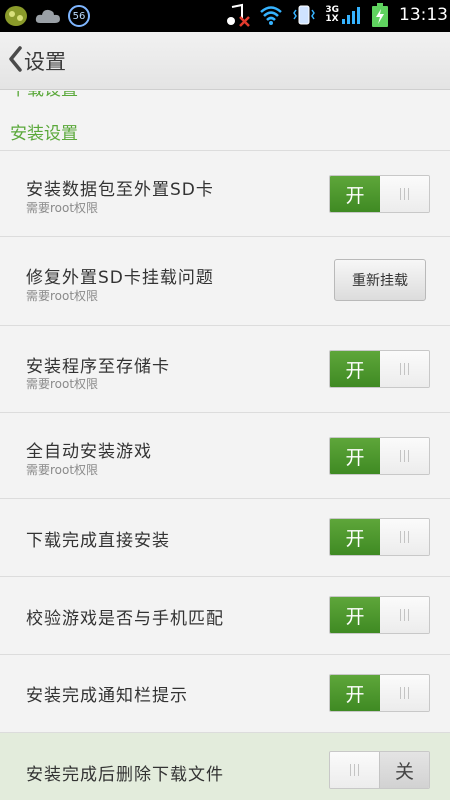 Image resolution: width=450 pixels, height=800 pixels. What do you see at coordinates (98, 541) in the screenshot?
I see `setting-title: 下载完成直接安装` at bounding box center [98, 541].